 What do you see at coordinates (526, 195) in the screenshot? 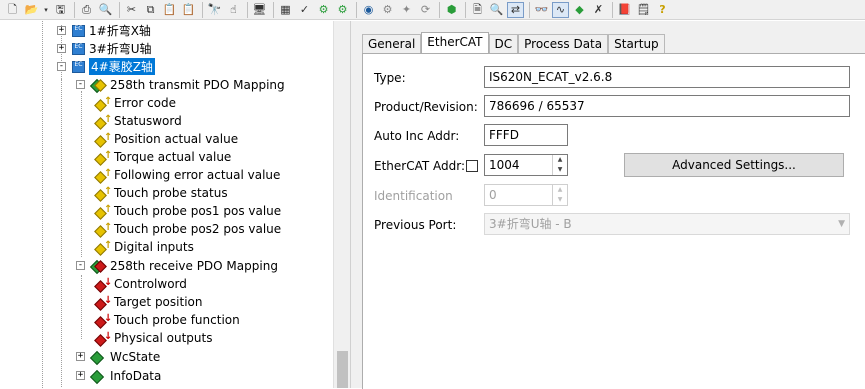
I see `identification-stepper: 0 ▲ ▼` at bounding box center [526, 195].